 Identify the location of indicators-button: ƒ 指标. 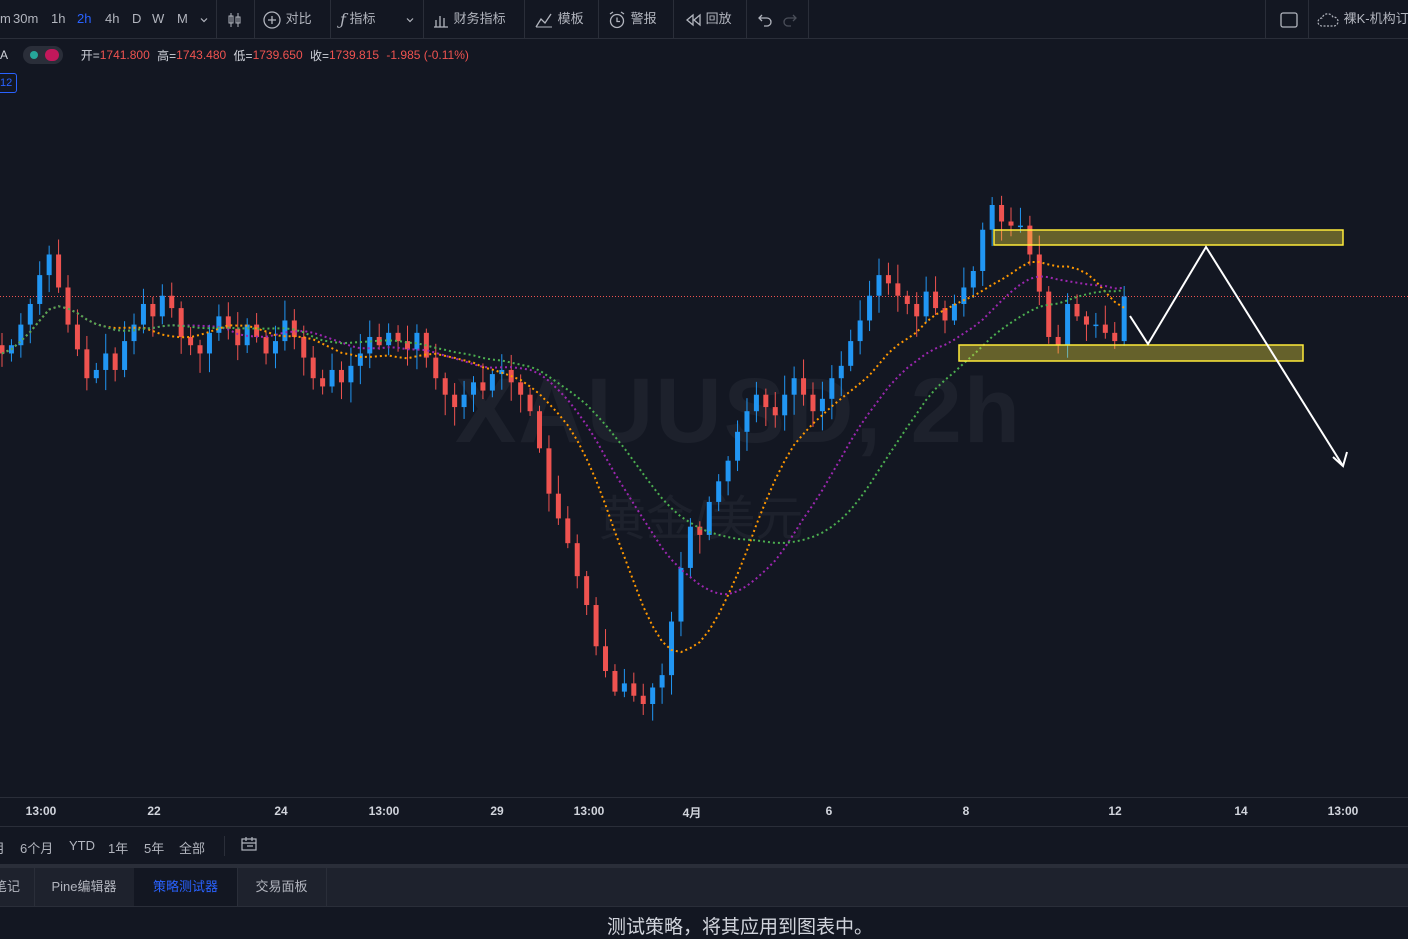
(358, 19).